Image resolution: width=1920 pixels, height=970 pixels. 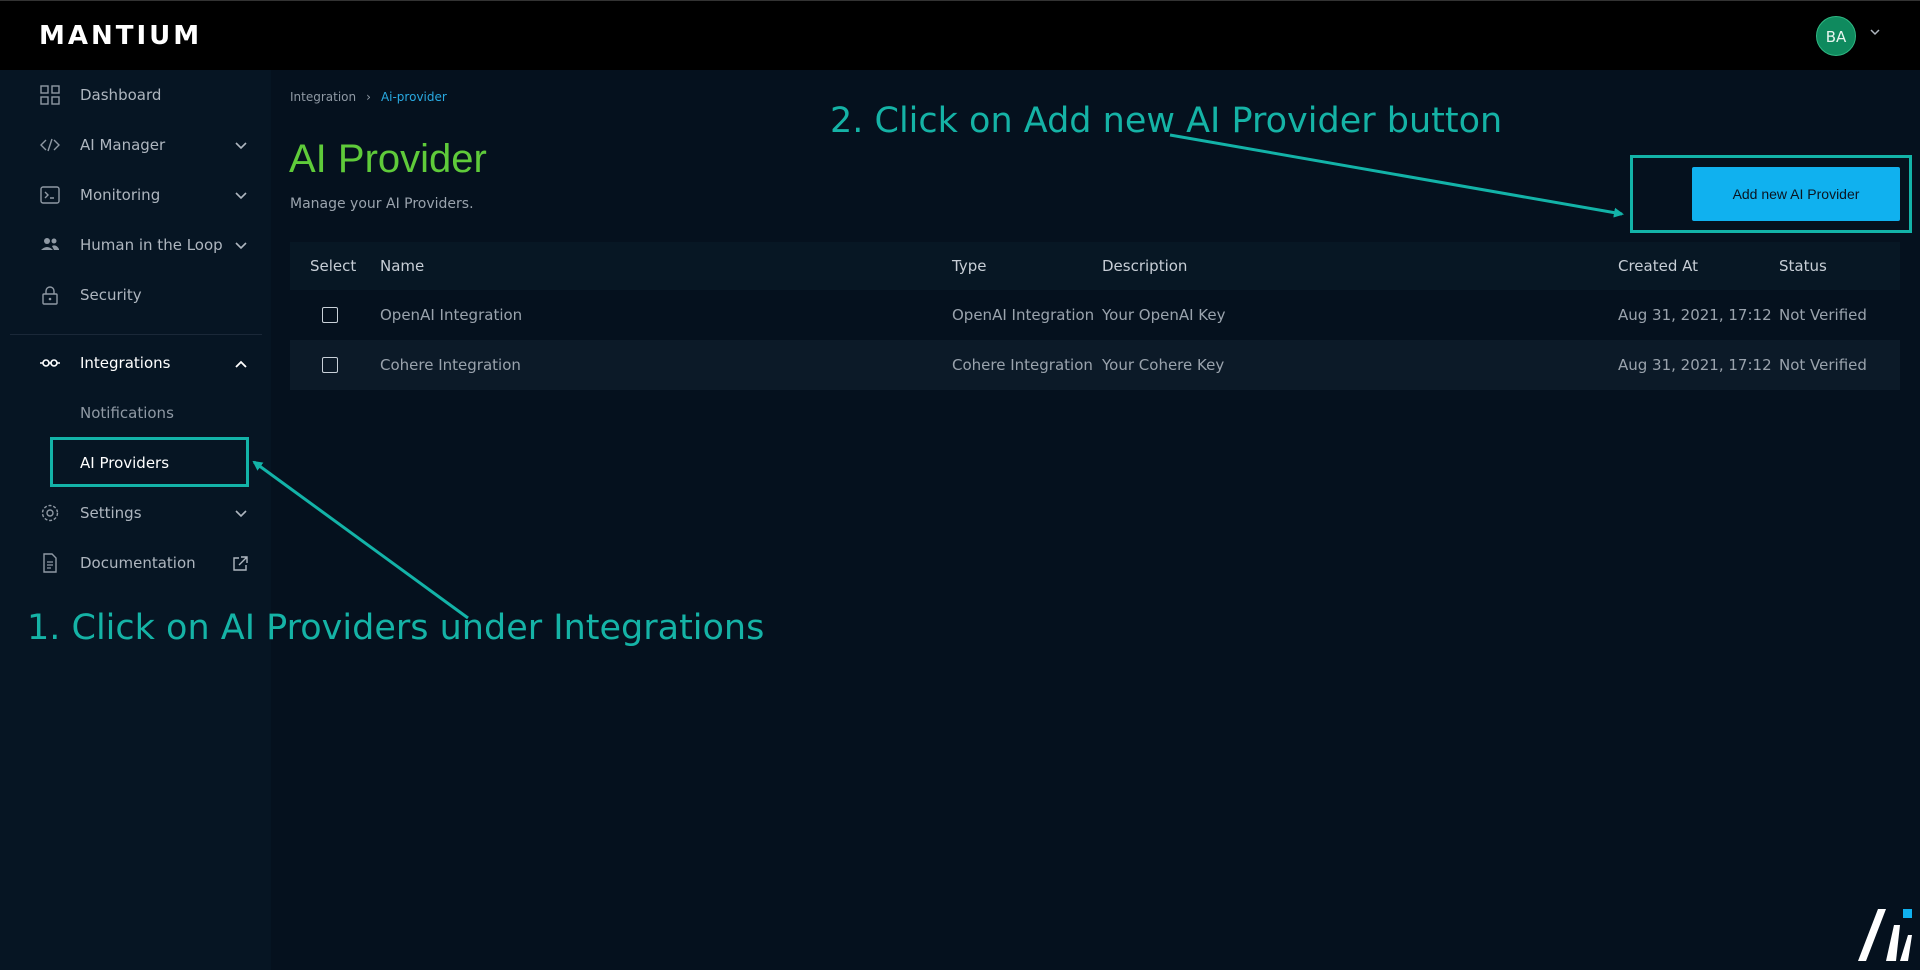 I want to click on arrow-to-ai-providers, so click(x=360, y=540).